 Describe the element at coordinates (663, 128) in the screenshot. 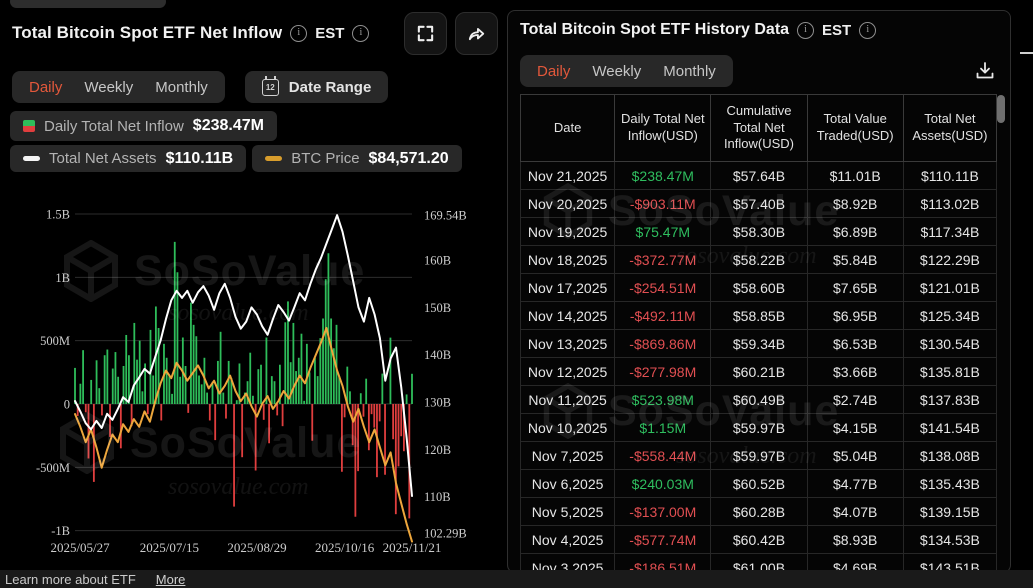

I see `col-daily-inflow: Daily Total Net Inflow(USD)` at that location.